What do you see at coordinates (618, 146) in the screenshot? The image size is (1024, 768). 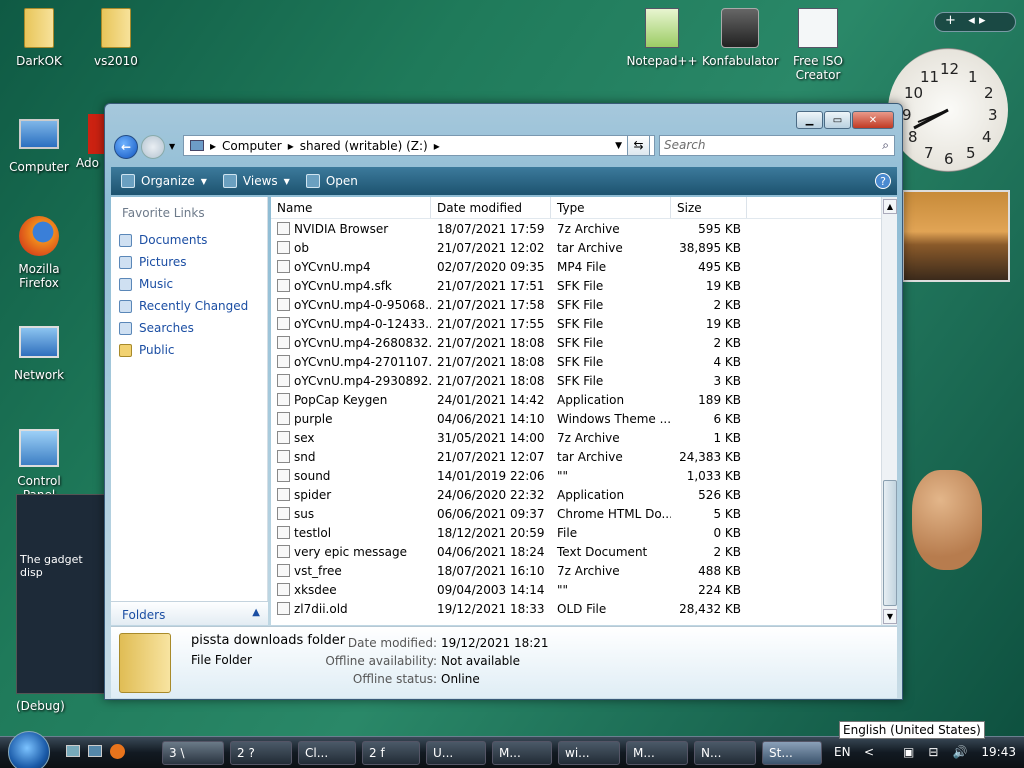 I see `address-dropdown-icon: ▼` at bounding box center [618, 146].